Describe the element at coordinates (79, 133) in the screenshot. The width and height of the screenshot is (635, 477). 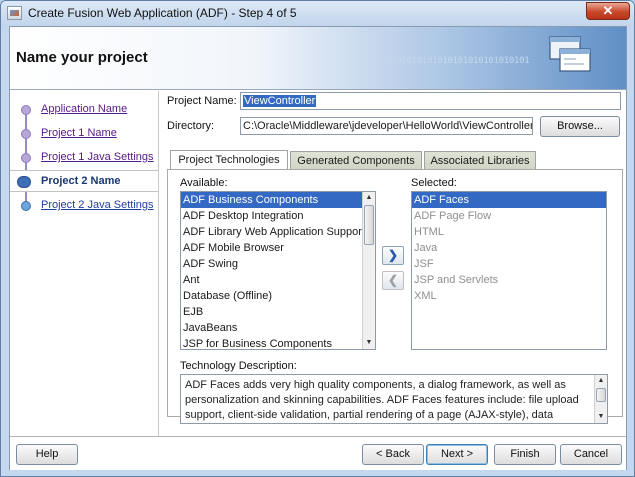
I see `step-label: Project 1 Name` at that location.